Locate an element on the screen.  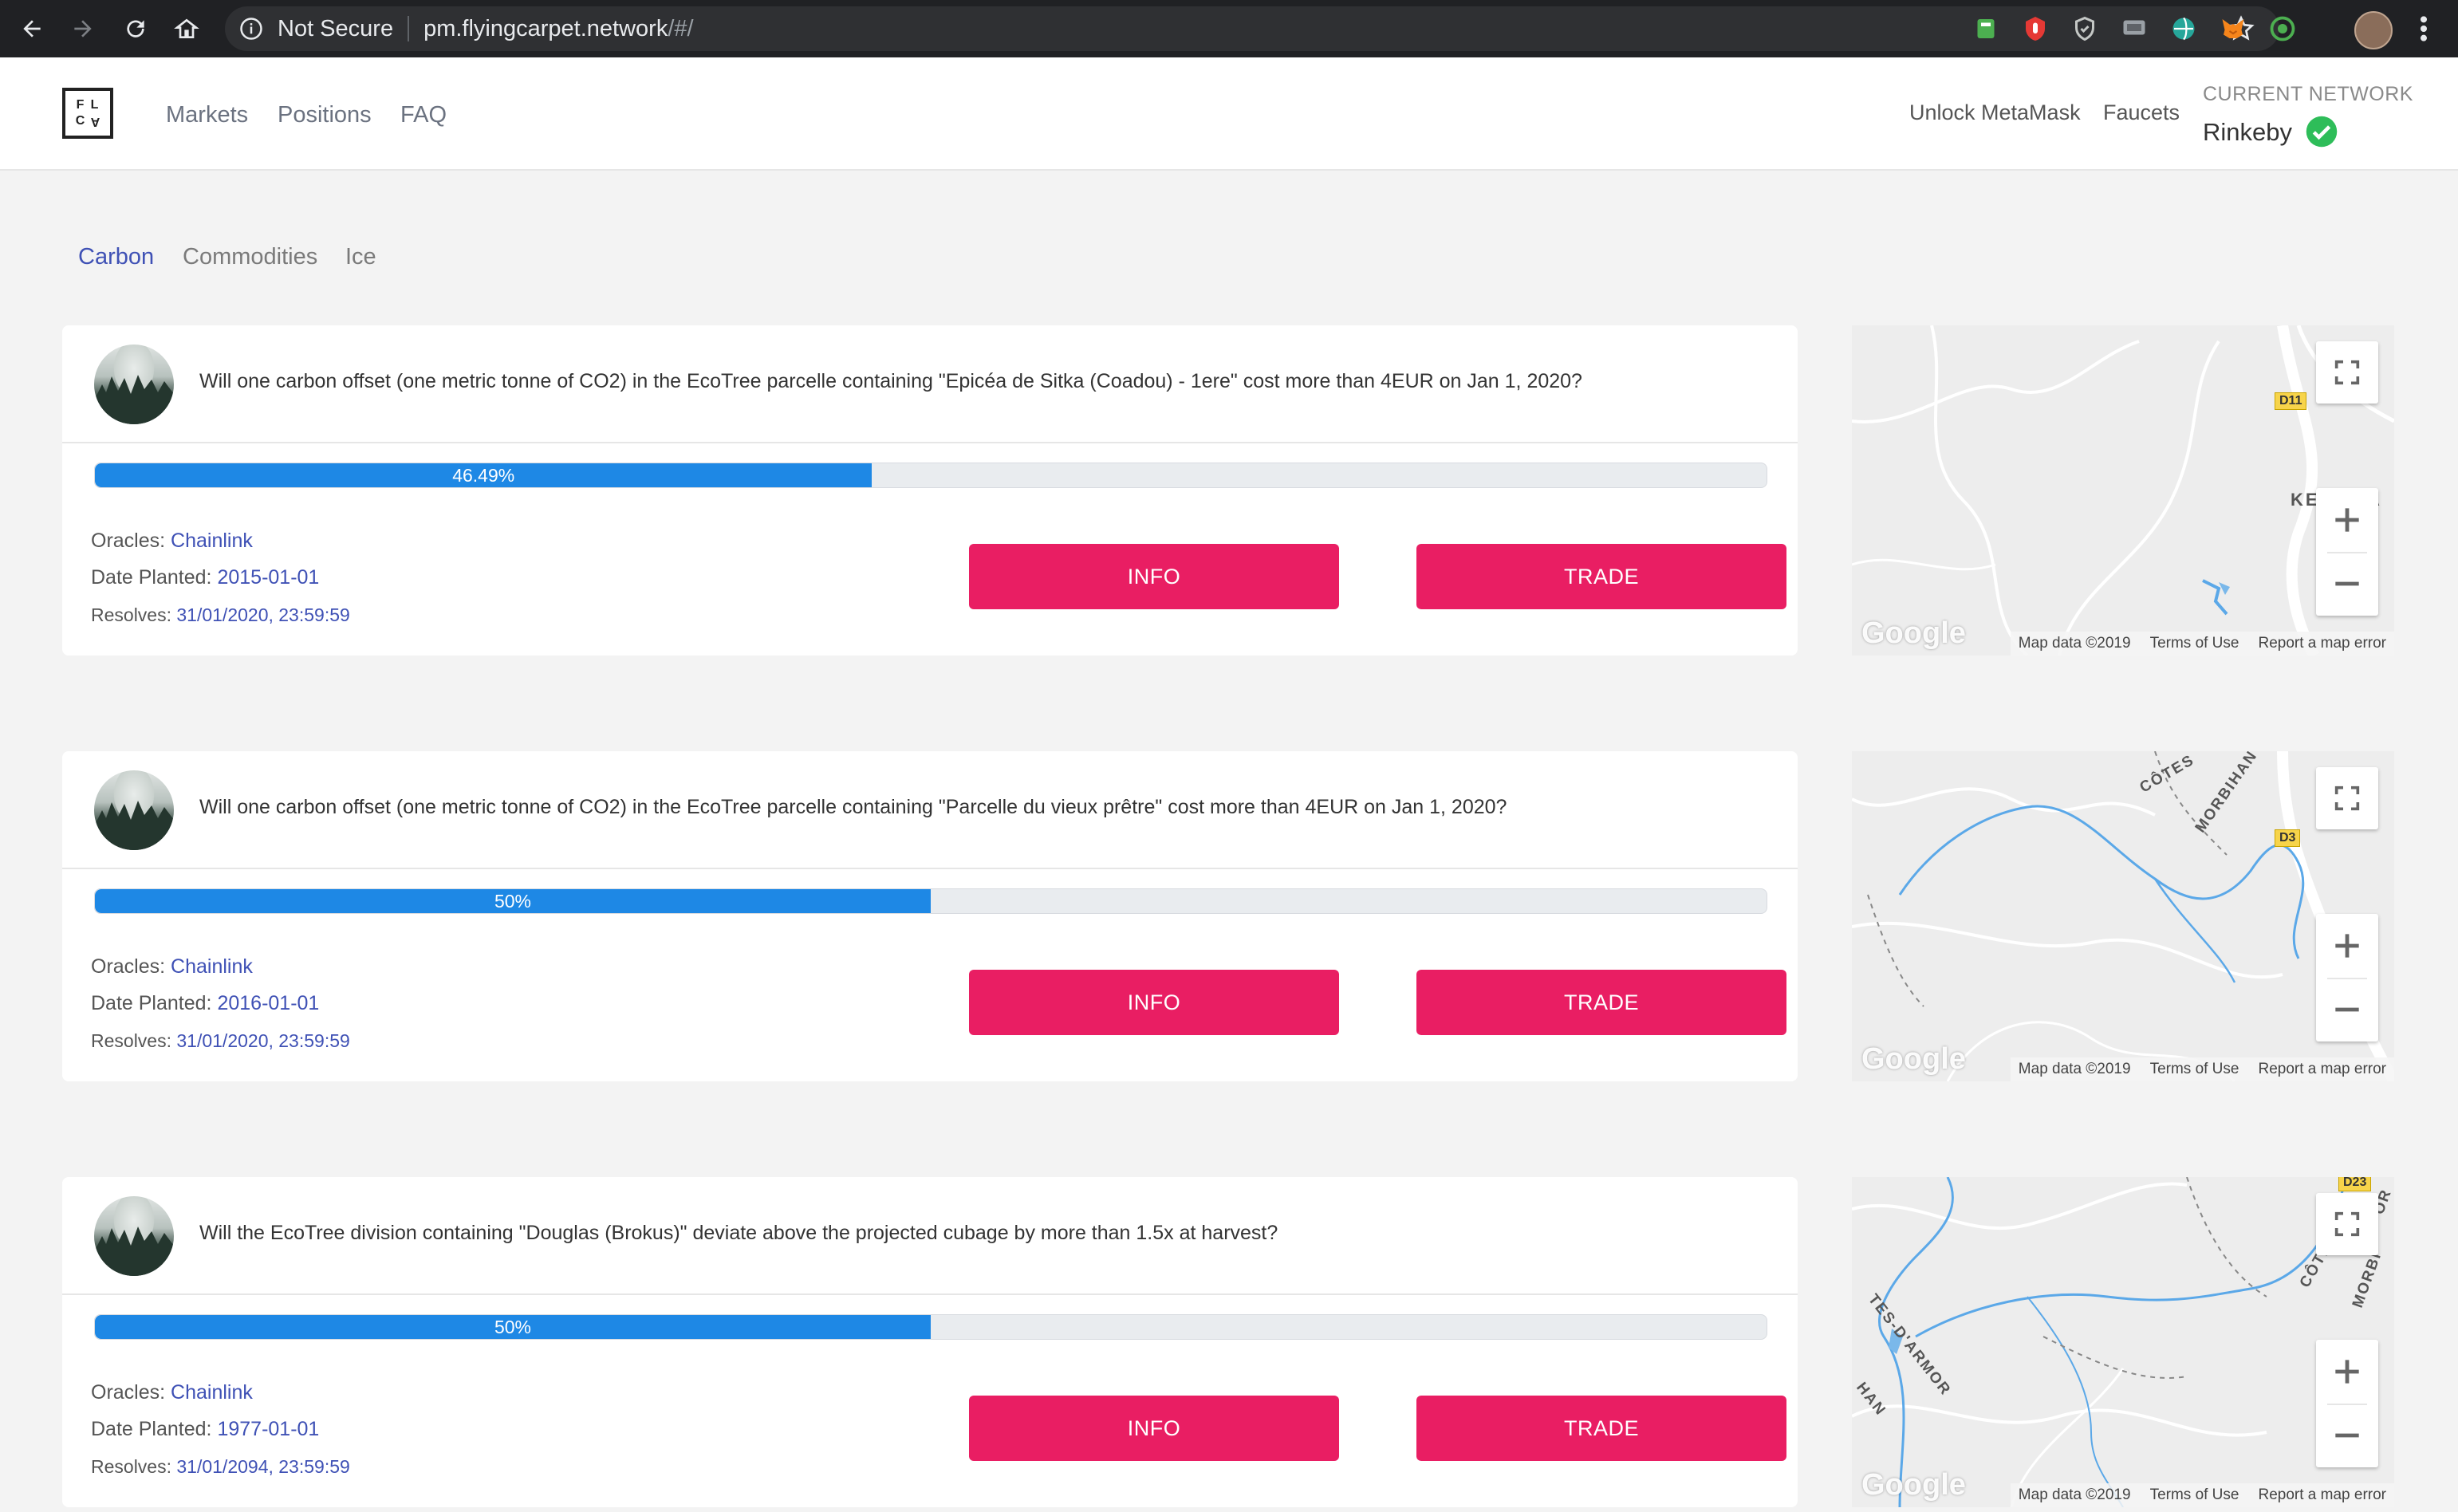
logo-letter: A is located at coordinates (94, 122).